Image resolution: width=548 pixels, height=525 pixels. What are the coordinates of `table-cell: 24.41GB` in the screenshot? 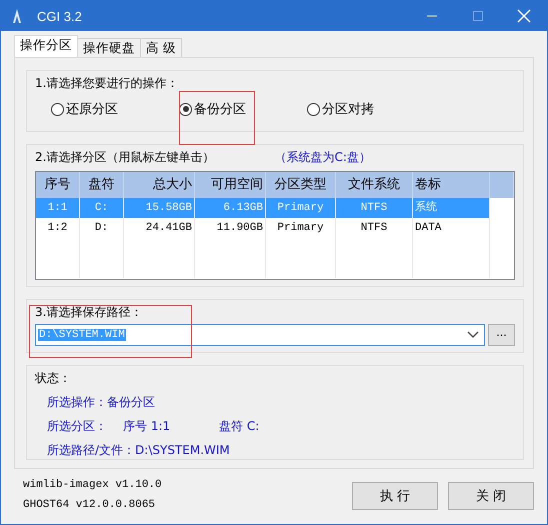 It's located at (159, 228).